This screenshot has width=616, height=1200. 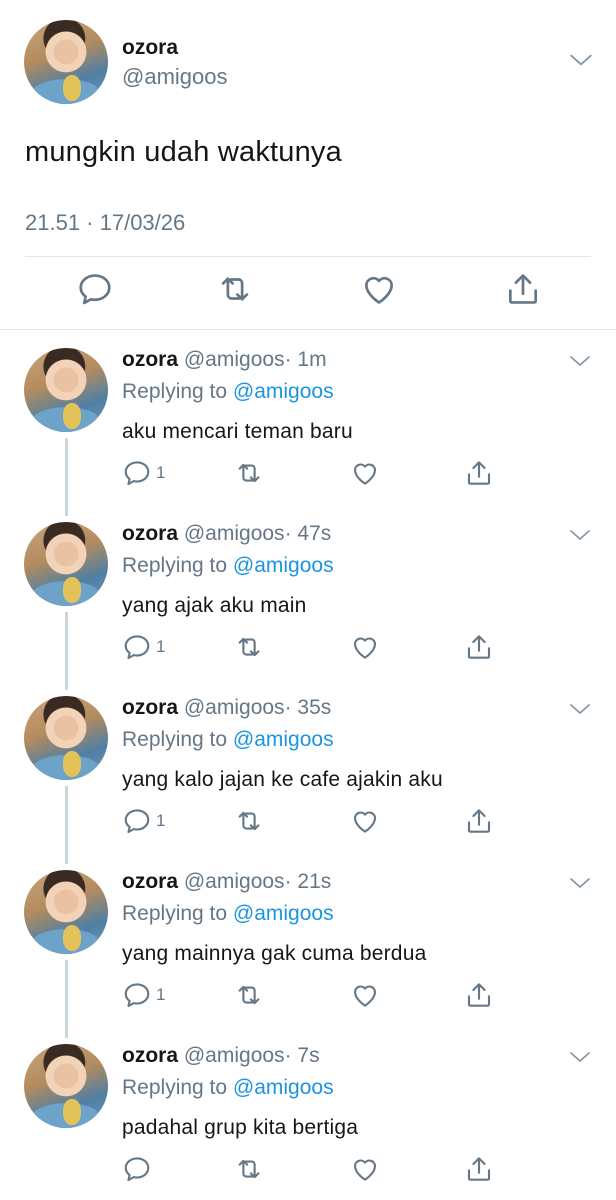 What do you see at coordinates (214, 605) in the screenshot?
I see `tweet-text: yang ajak aku main` at bounding box center [214, 605].